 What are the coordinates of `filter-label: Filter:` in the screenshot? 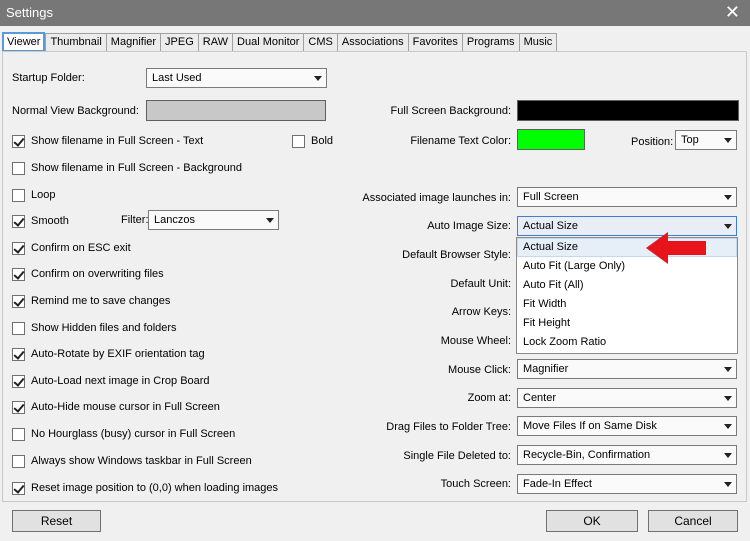 It's located at (135, 220).